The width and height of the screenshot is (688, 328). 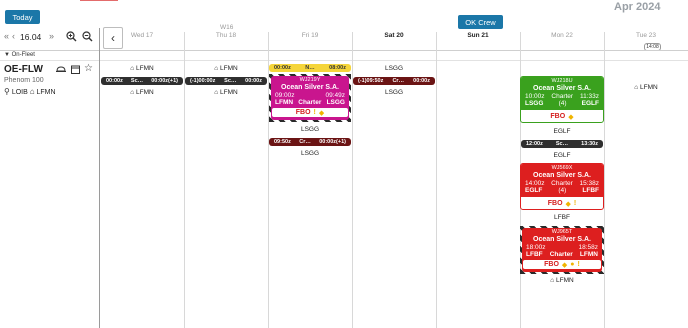 I want to click on flight-times: 14:00z Charter 15:38z, so click(x=562, y=183).